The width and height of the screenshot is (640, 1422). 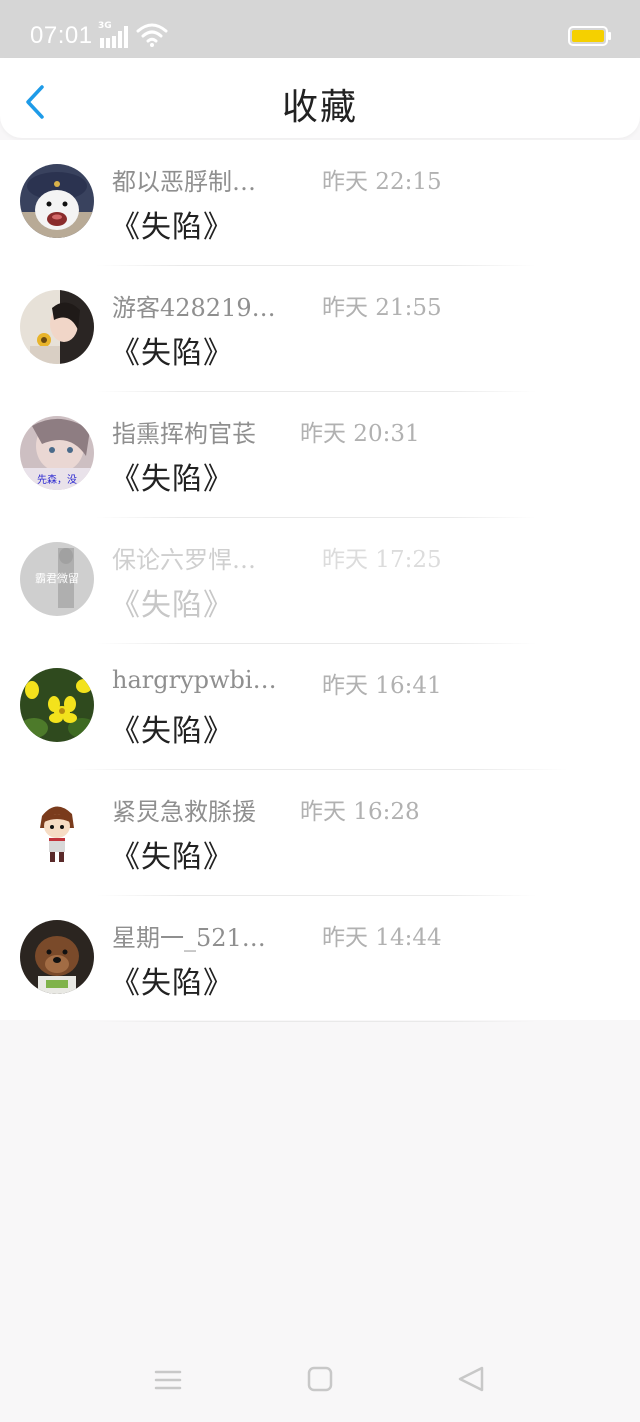 What do you see at coordinates (152, 35) in the screenshot?
I see `wifi-icon` at bounding box center [152, 35].